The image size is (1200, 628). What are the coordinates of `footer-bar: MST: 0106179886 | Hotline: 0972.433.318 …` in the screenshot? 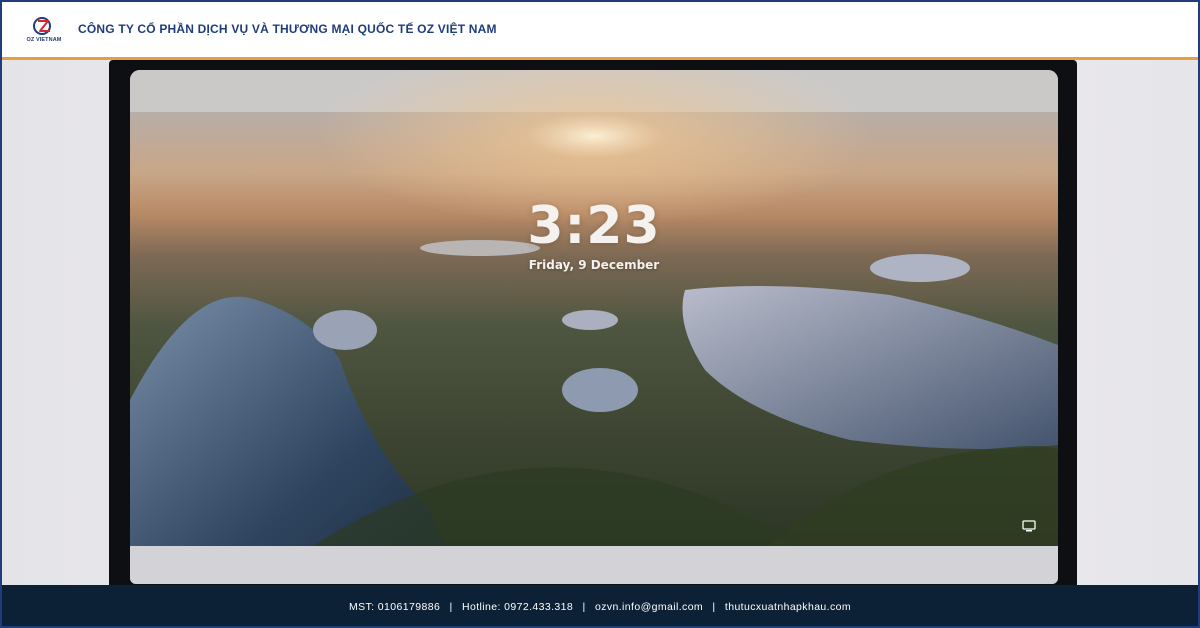 It's located at (600, 605).